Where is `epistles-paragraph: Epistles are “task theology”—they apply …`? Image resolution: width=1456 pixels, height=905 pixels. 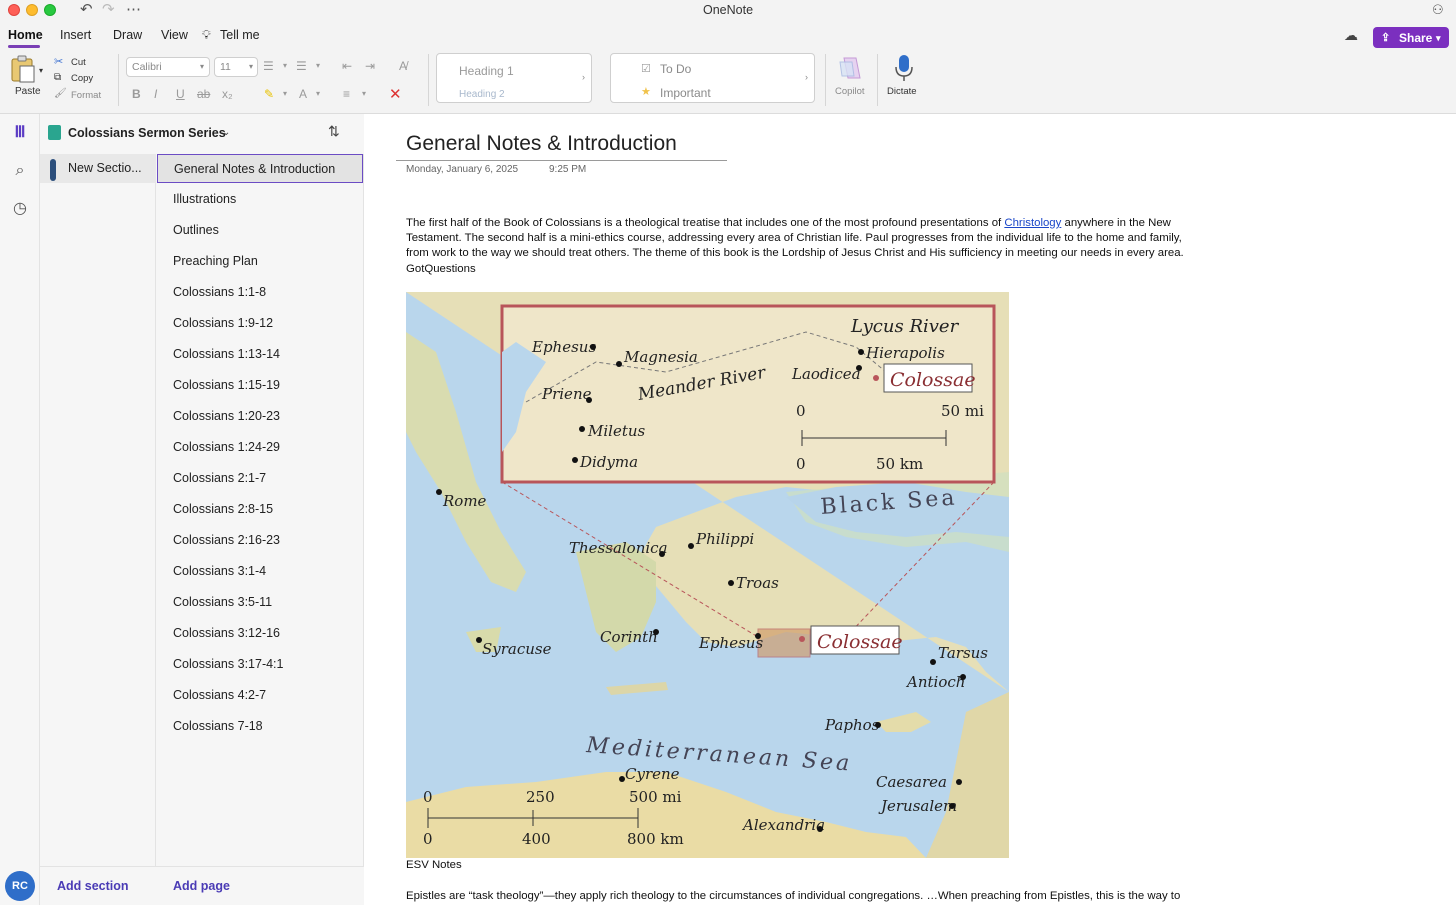
epistles-paragraph: Epistles are “task theology”—they apply … is located at coordinates (816, 896).